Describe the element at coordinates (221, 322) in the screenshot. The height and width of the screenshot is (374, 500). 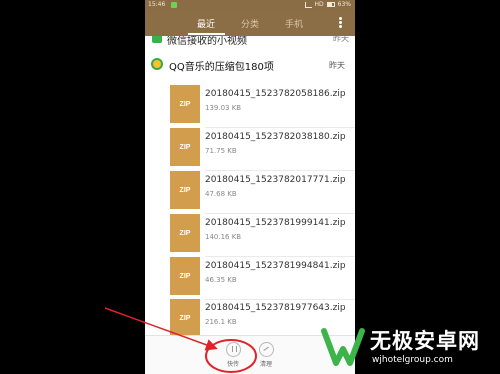
I see `file-size: 216.1 KB` at that location.